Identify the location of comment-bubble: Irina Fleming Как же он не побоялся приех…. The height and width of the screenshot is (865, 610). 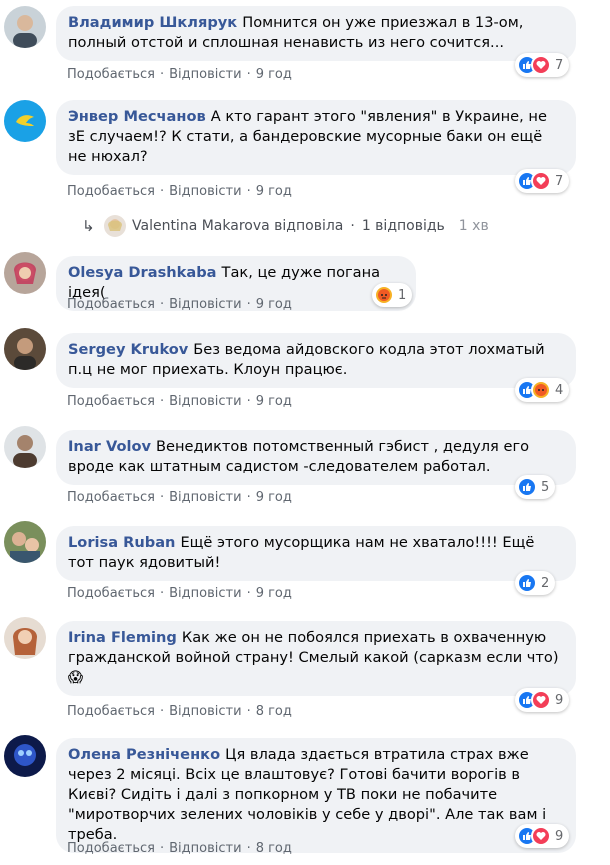
(316, 658).